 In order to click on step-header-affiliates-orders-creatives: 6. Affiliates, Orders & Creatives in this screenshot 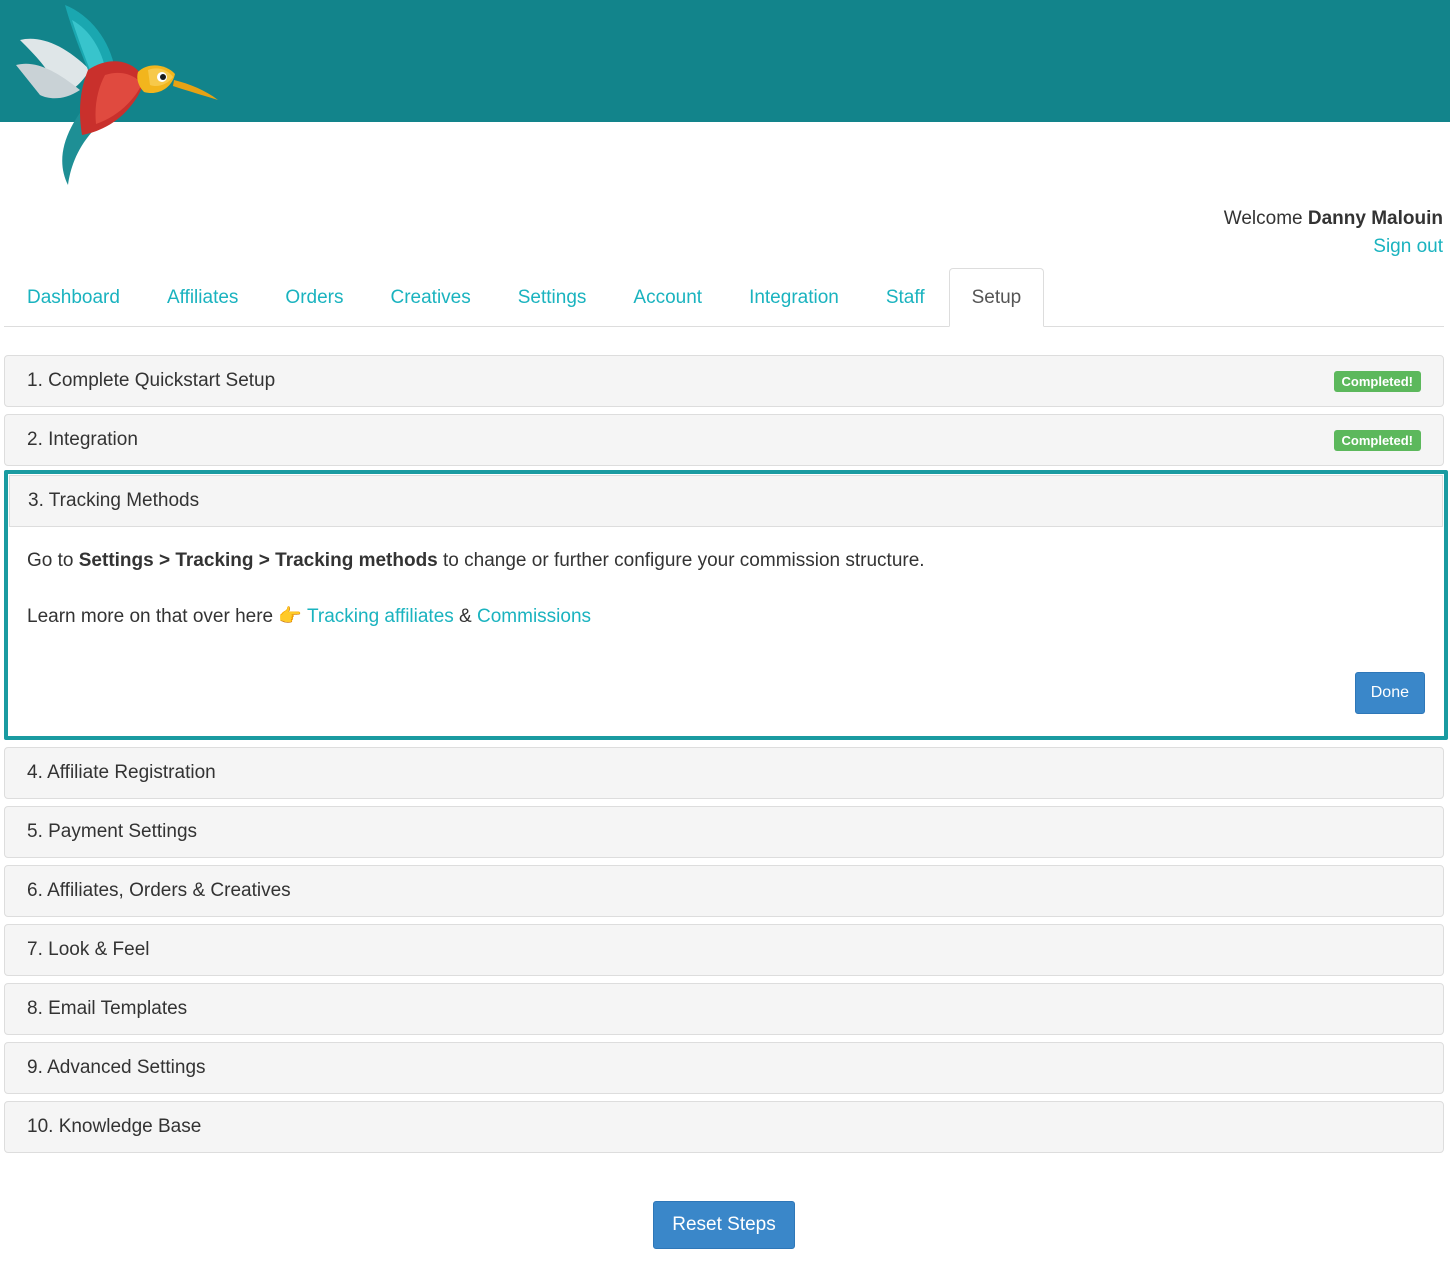, I will do `click(724, 891)`.